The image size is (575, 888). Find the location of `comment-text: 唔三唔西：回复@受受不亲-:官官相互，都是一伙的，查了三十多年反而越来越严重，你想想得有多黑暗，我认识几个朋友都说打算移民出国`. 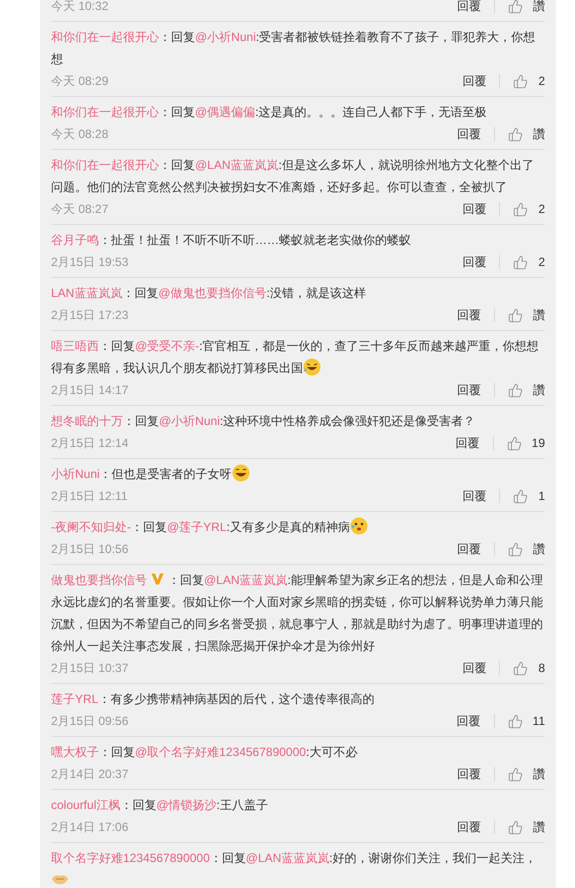

comment-text: 唔三唔西：回复@受受不亲-:官官相互，都是一伙的，查了三十多年反而越来越严重，你想想得有多黑暗，我认识几个朋友都说打算移民出国 is located at coordinates (295, 358).